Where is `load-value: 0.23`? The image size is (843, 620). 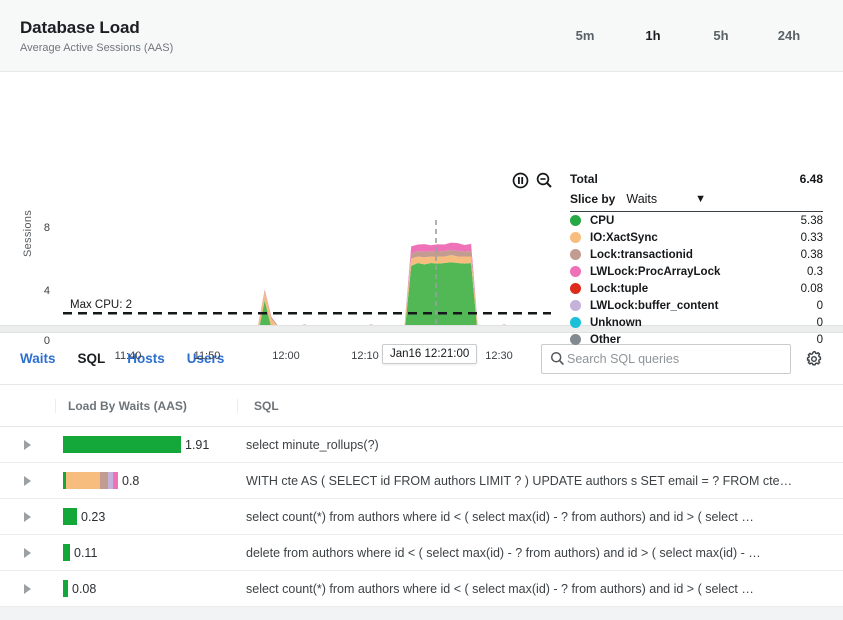
load-value: 0.23 is located at coordinates (93, 516).